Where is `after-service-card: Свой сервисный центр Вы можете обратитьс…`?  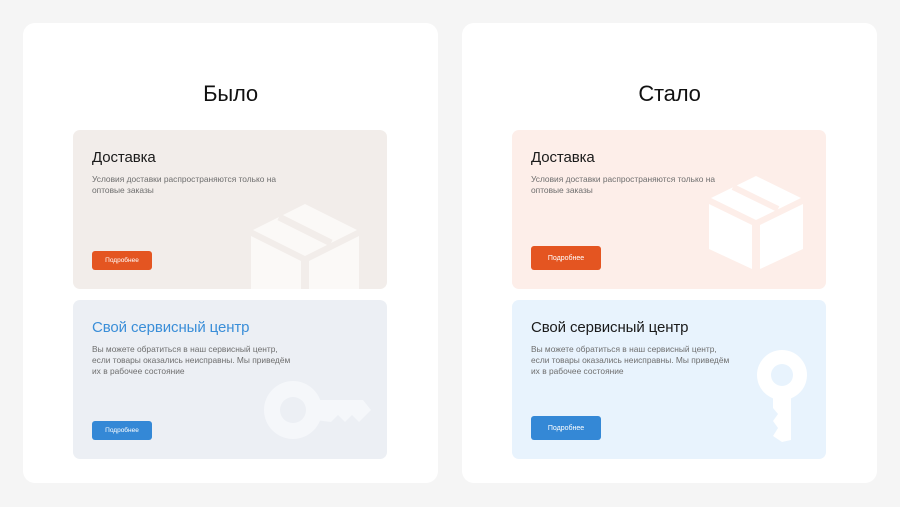
after-service-card: Свой сервисный центр Вы можете обратитьс… is located at coordinates (669, 379).